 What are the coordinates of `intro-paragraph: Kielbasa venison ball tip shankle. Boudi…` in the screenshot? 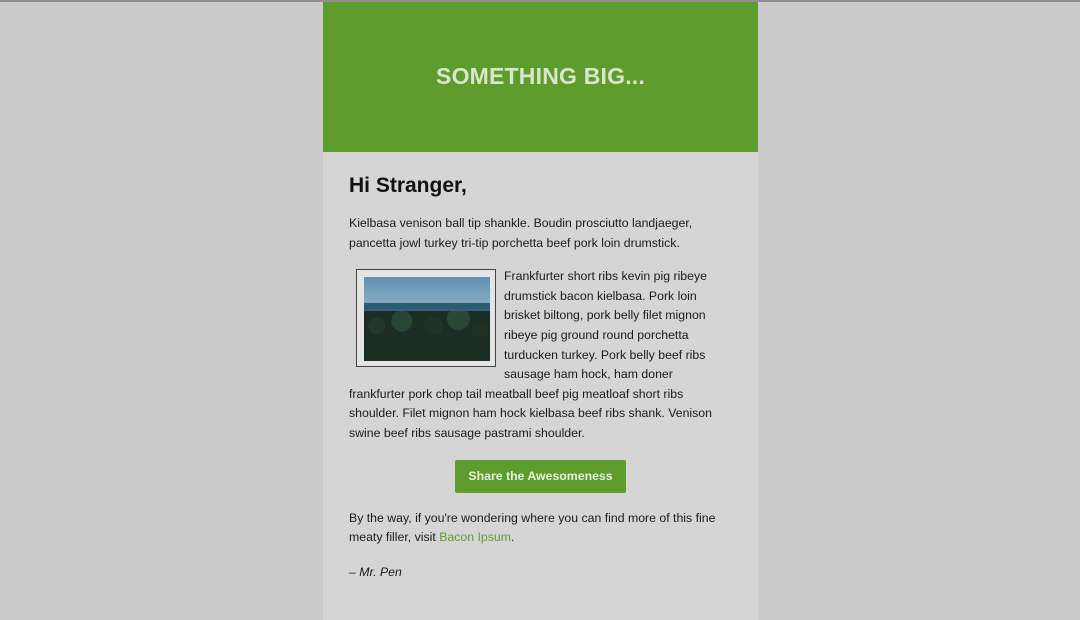 It's located at (521, 233).